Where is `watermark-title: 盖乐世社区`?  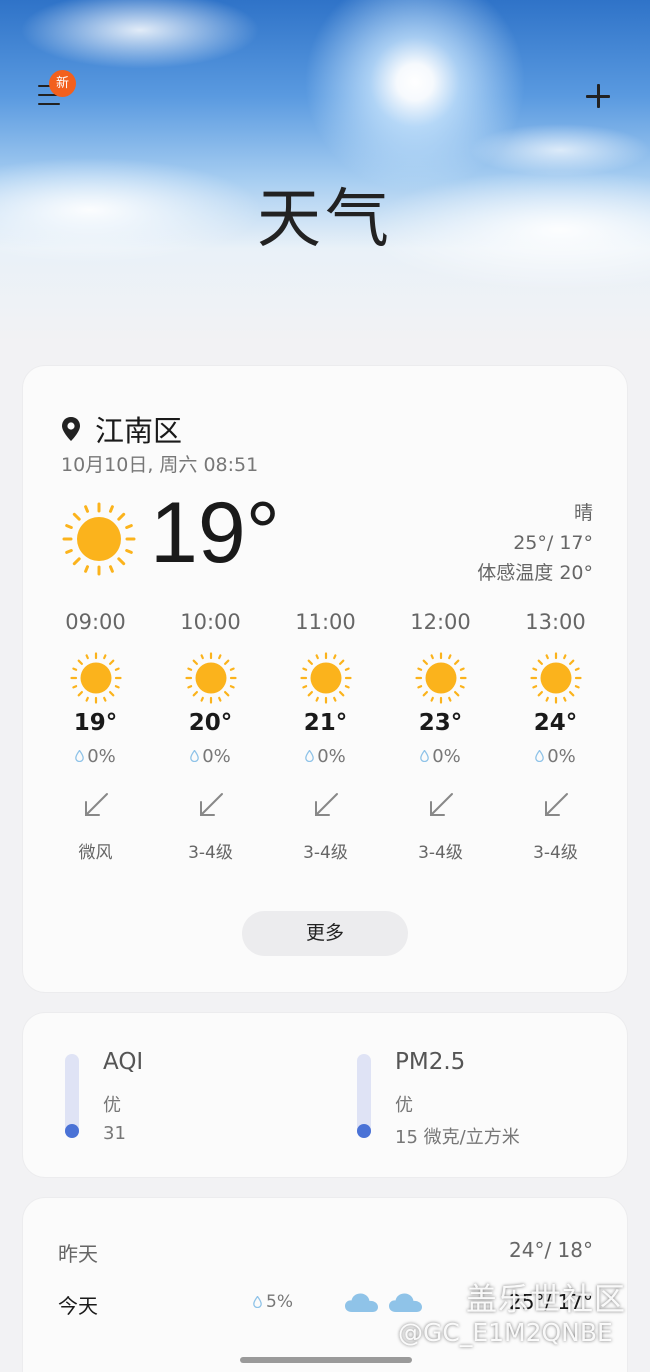
watermark-title: 盖乐世社区 is located at coordinates (546, 1300).